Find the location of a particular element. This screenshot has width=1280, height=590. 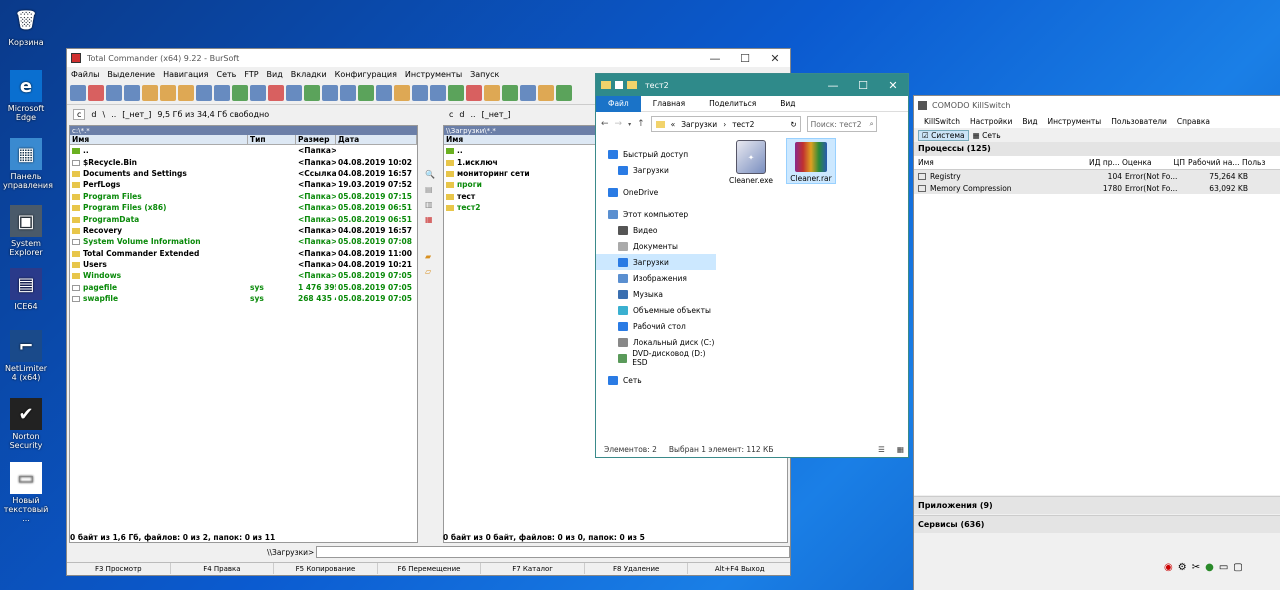

function-key-button: F4 Правка is located at coordinates (223, 568).